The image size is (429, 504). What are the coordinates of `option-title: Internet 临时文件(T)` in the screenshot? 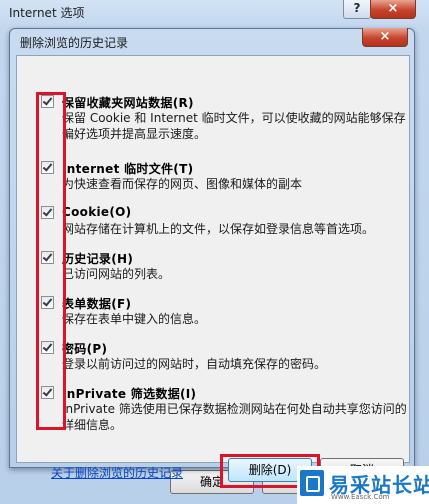 It's located at (128, 169).